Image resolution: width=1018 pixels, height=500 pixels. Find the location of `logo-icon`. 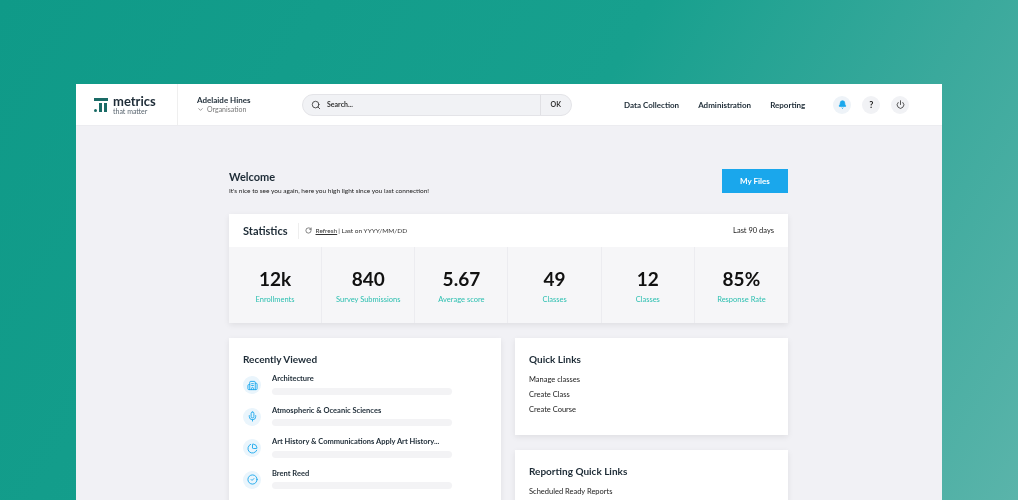

logo-icon is located at coordinates (101, 104).